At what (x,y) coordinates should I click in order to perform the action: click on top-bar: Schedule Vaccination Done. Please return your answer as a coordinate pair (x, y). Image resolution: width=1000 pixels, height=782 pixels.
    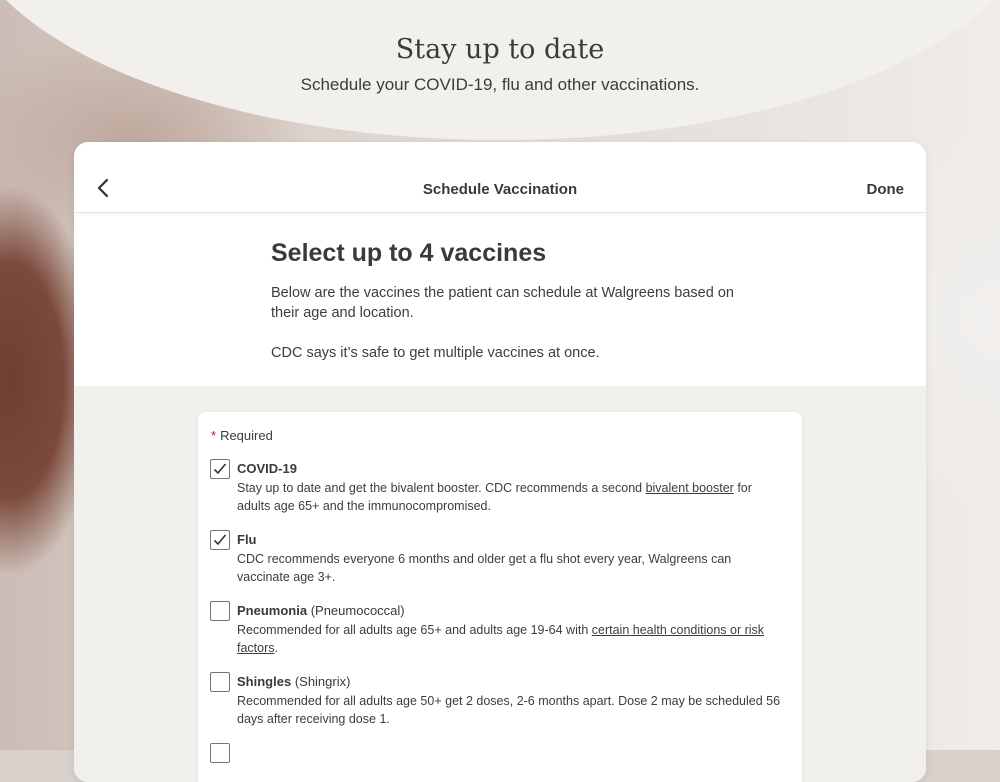
    Looking at the image, I should click on (500, 177).